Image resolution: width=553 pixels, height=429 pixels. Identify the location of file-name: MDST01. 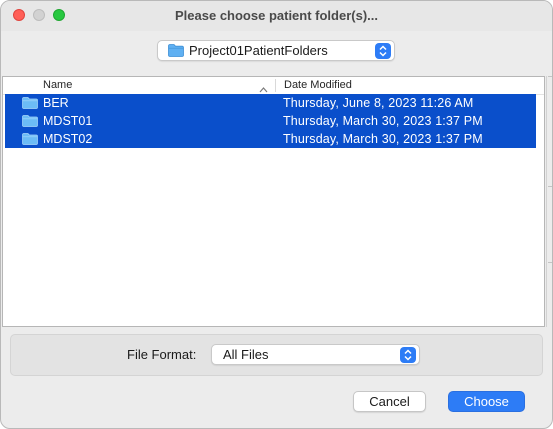
(68, 121).